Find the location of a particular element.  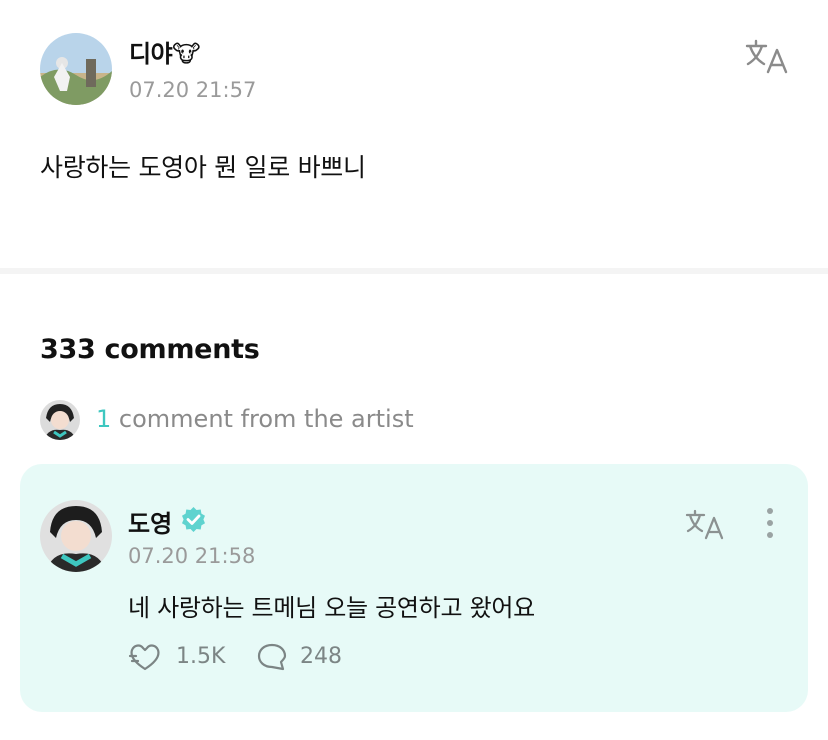

post-author-avatar is located at coordinates (76, 69).